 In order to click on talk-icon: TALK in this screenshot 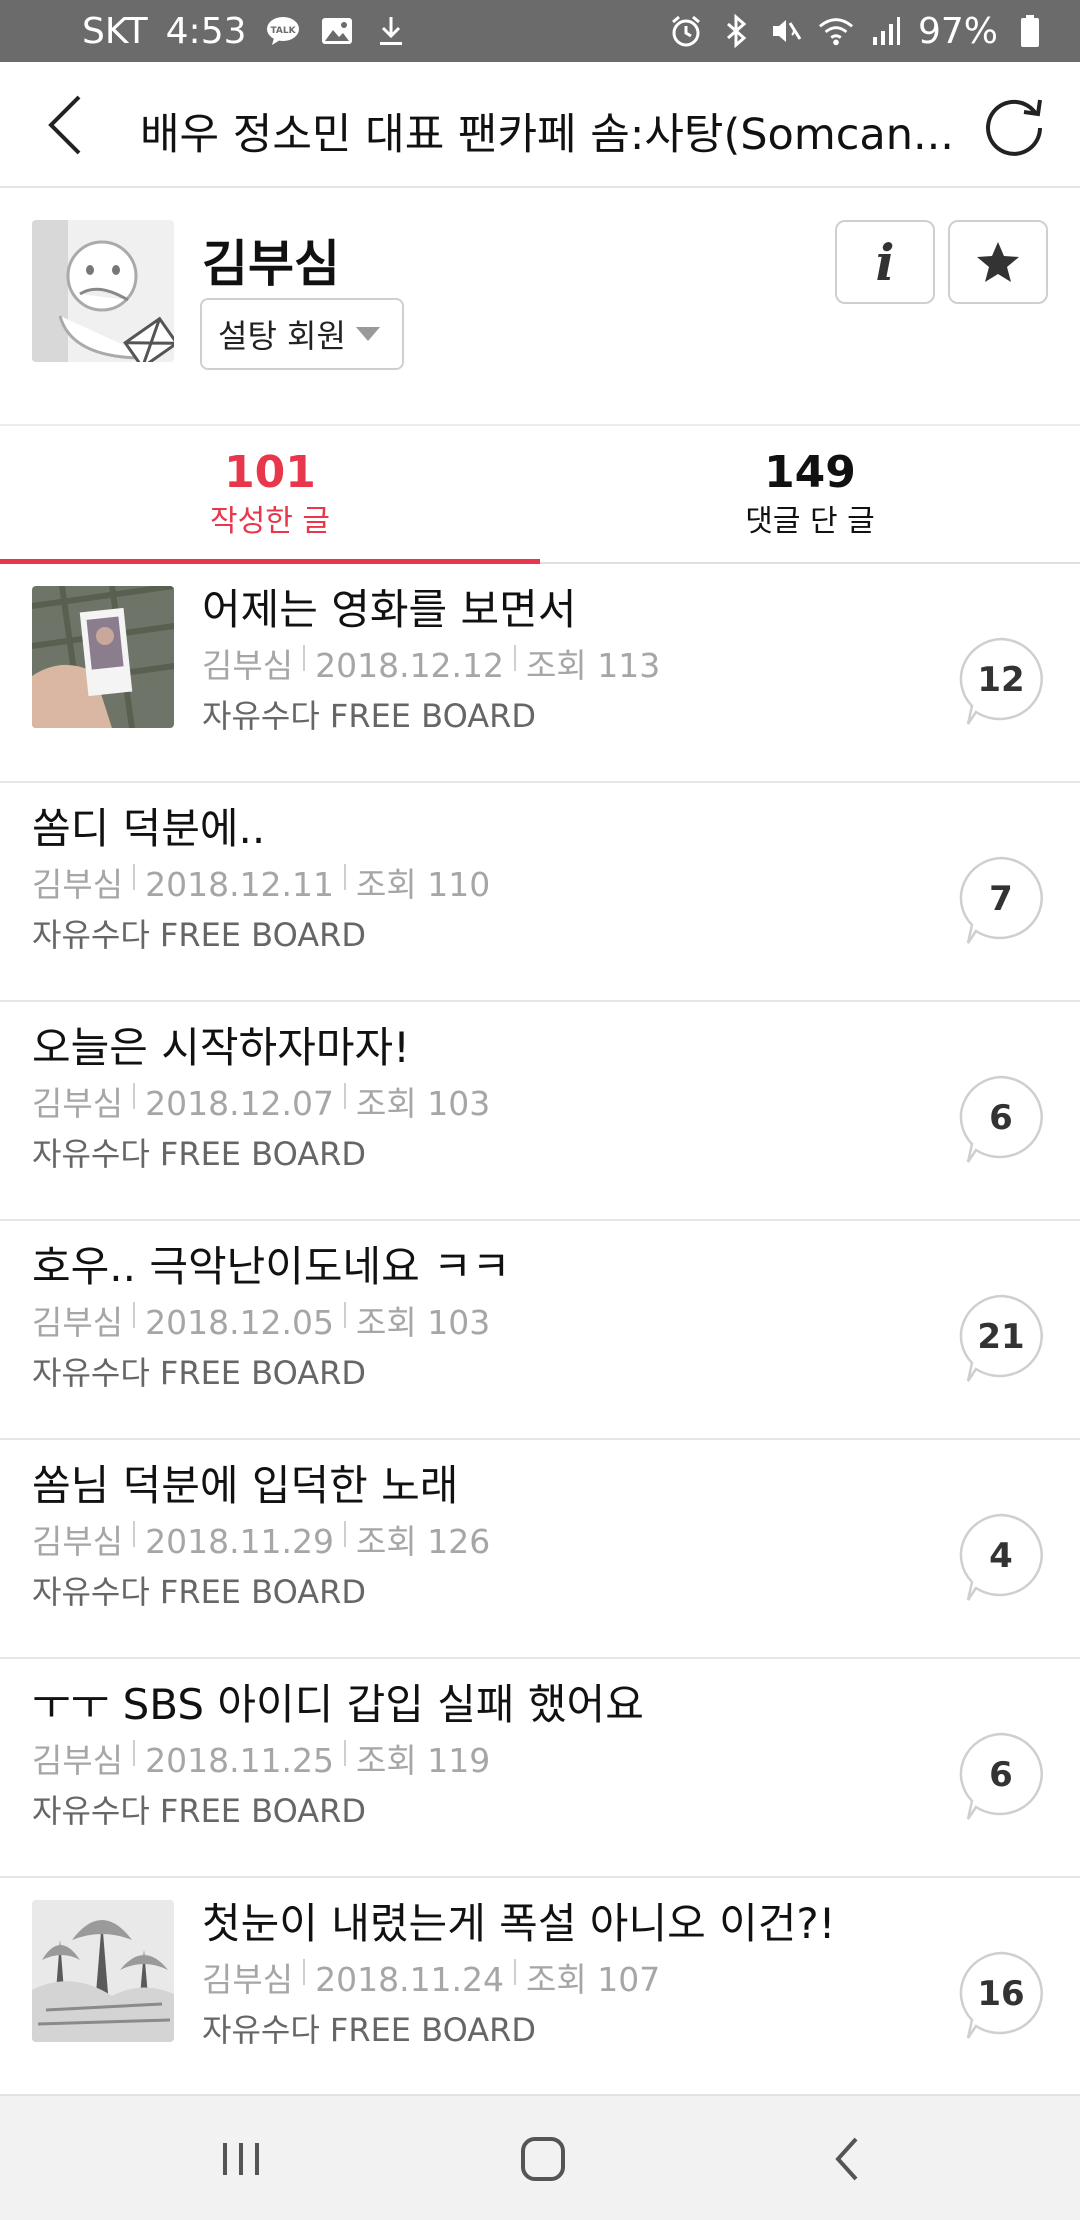, I will do `click(283, 31)`.